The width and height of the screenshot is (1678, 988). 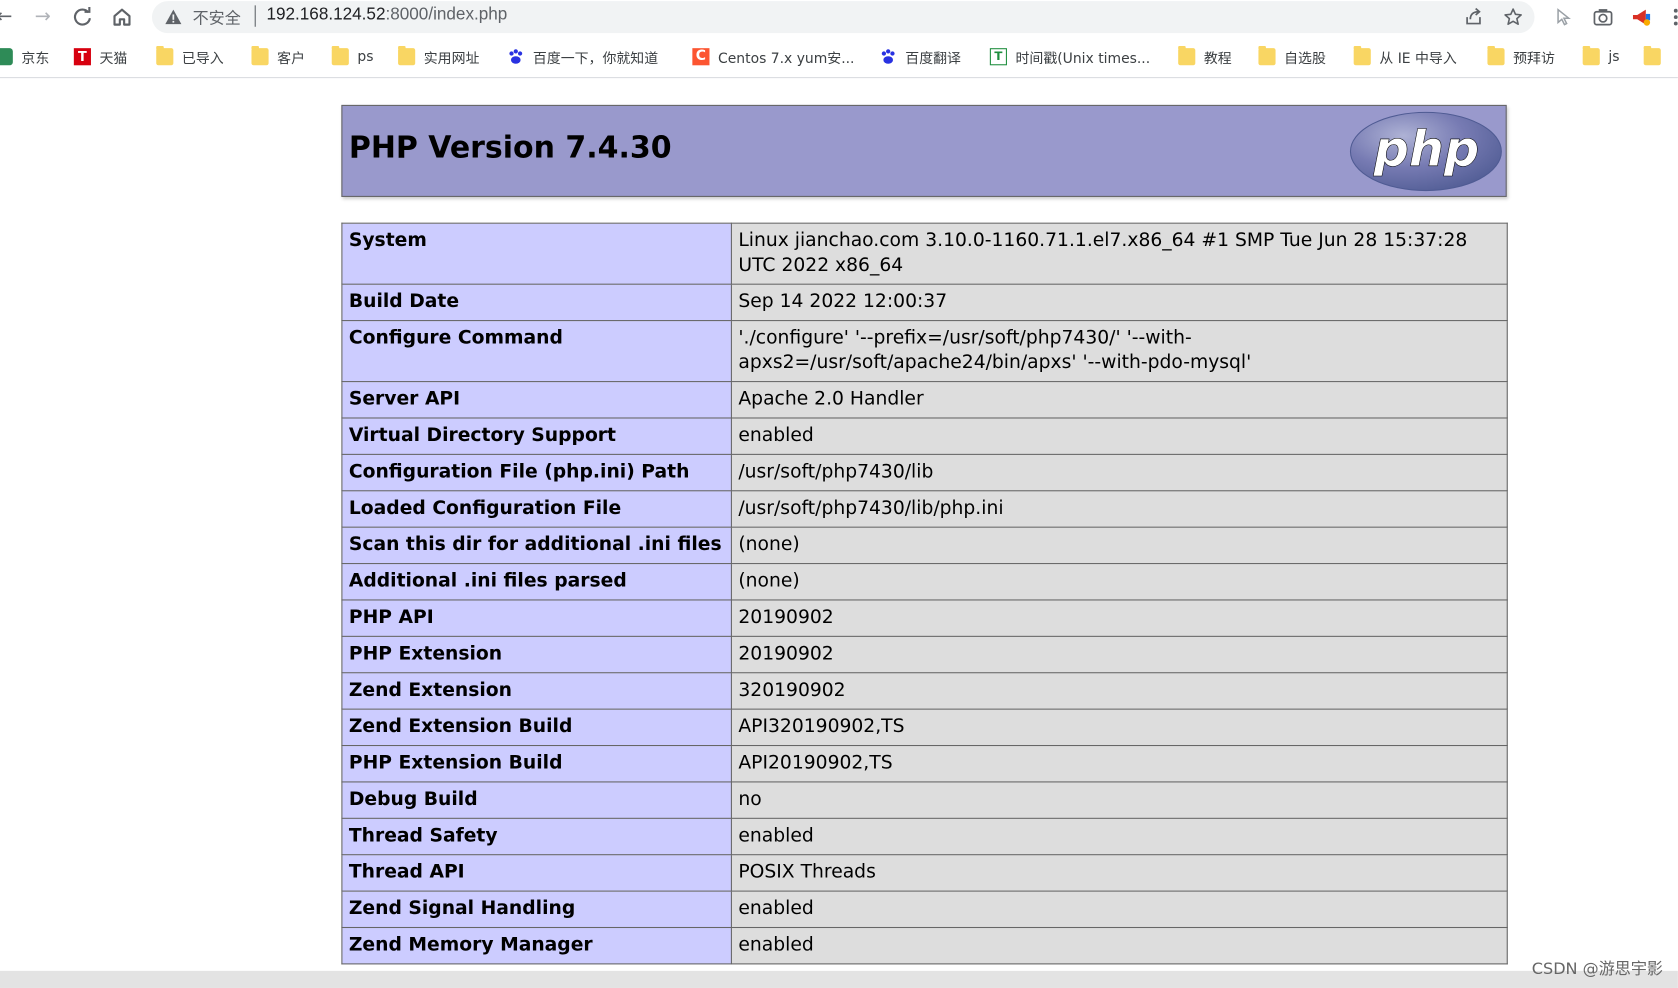 What do you see at coordinates (278, 56) in the screenshot?
I see `bookmark-folder-clients: 客户` at bounding box center [278, 56].